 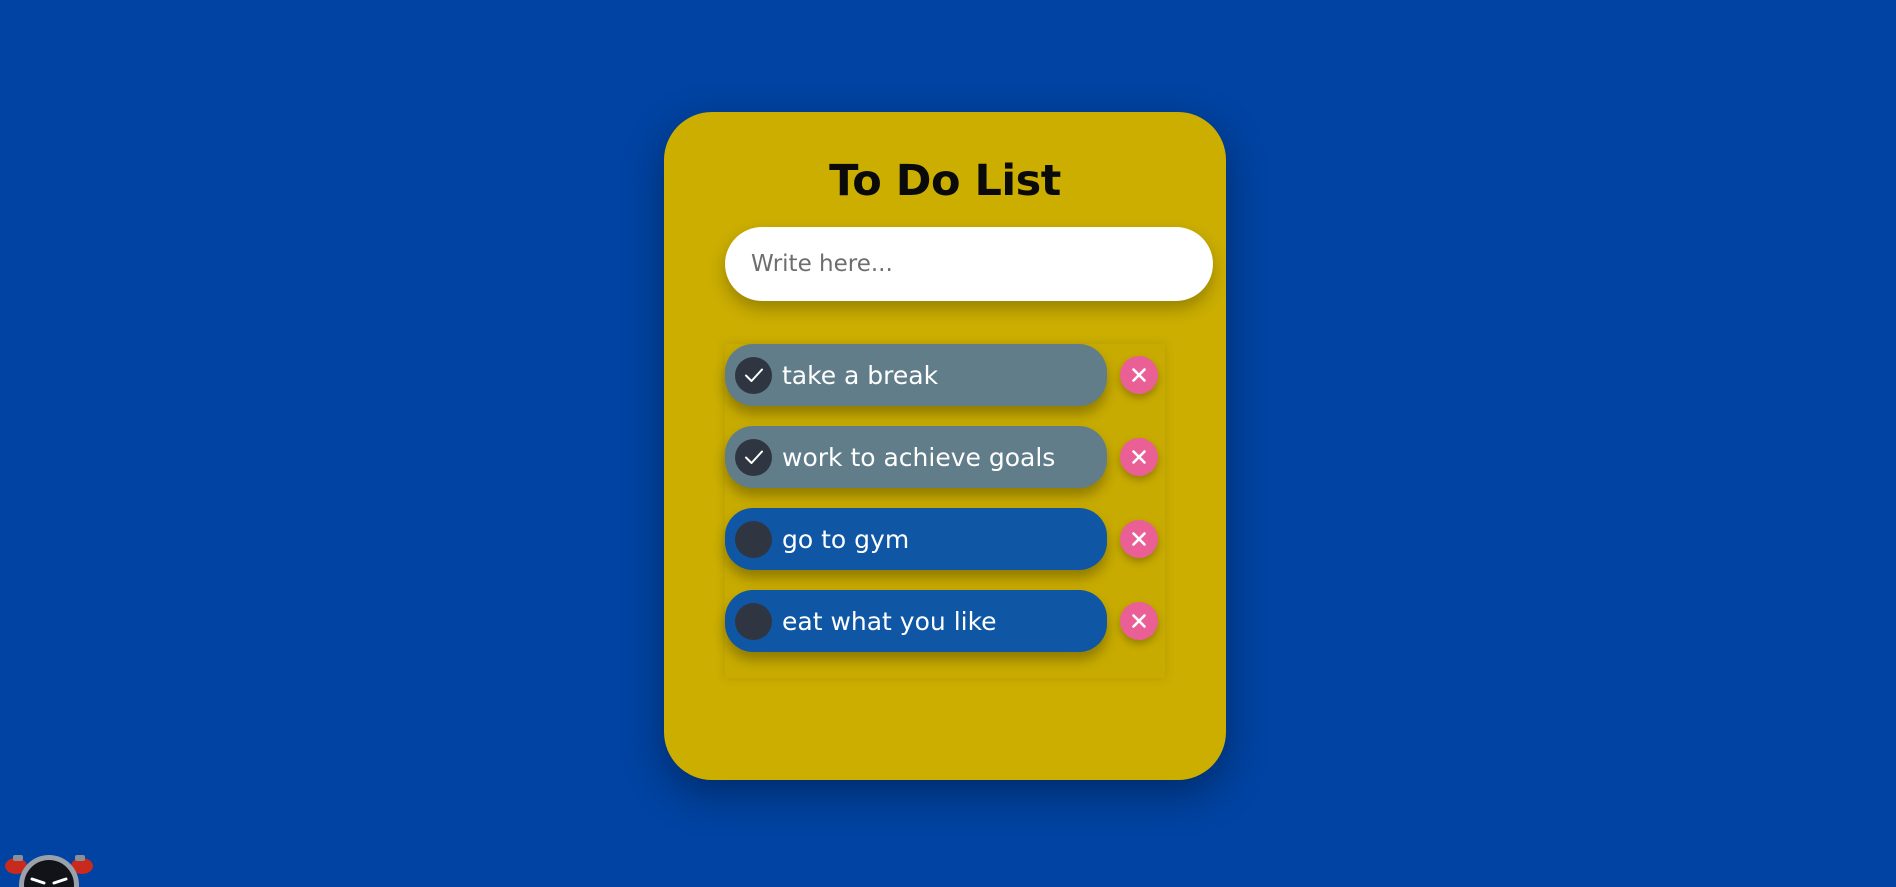 What do you see at coordinates (916, 539) in the screenshot?
I see `task-item: go to gym` at bounding box center [916, 539].